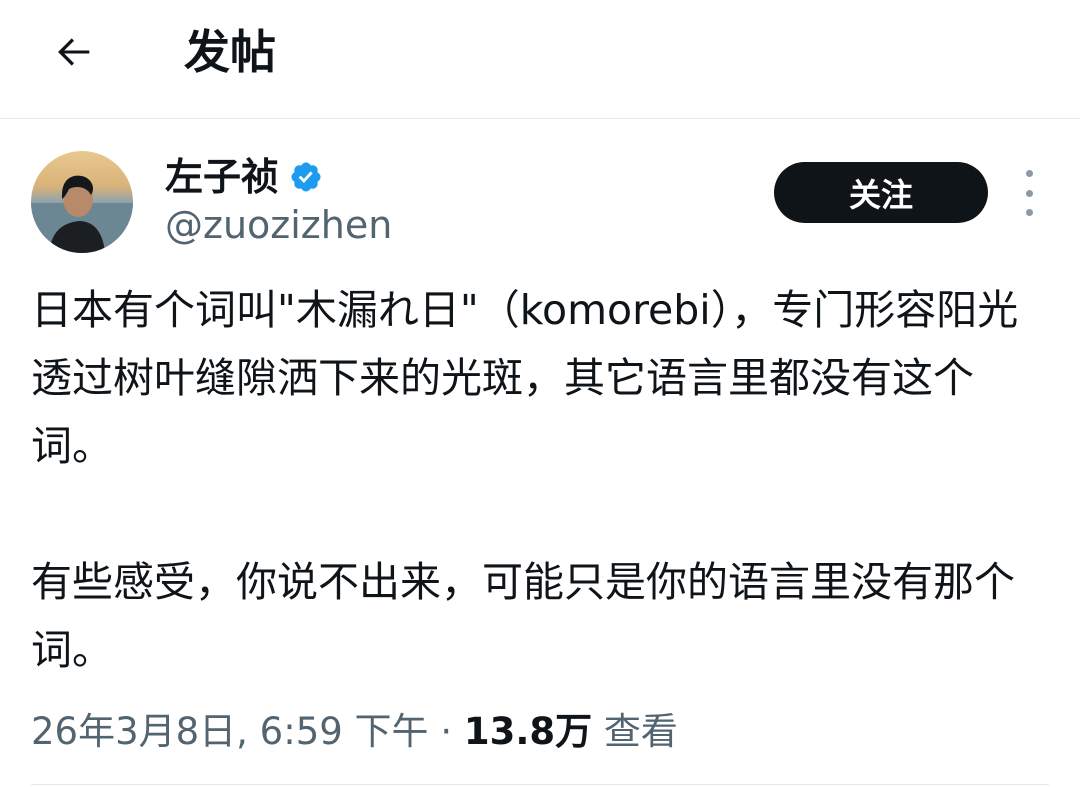 This screenshot has height=787, width=1080. I want to click on arrow-left-icon, so click(74, 52).